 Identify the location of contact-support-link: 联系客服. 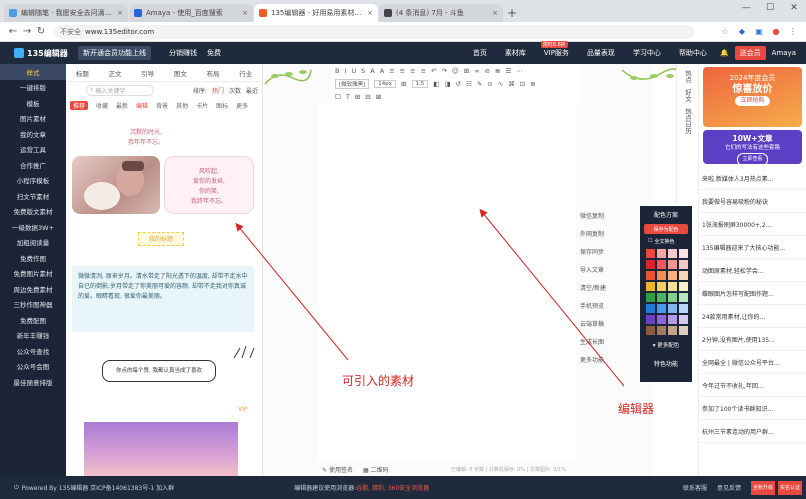
(695, 487).